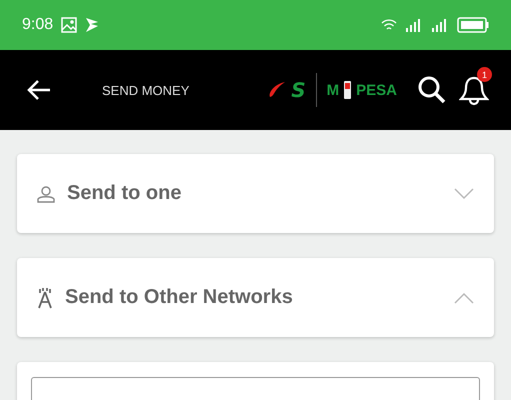 This screenshot has height=400, width=511. Describe the element at coordinates (475, 86) in the screenshot. I see `notifications-button: 1` at that location.